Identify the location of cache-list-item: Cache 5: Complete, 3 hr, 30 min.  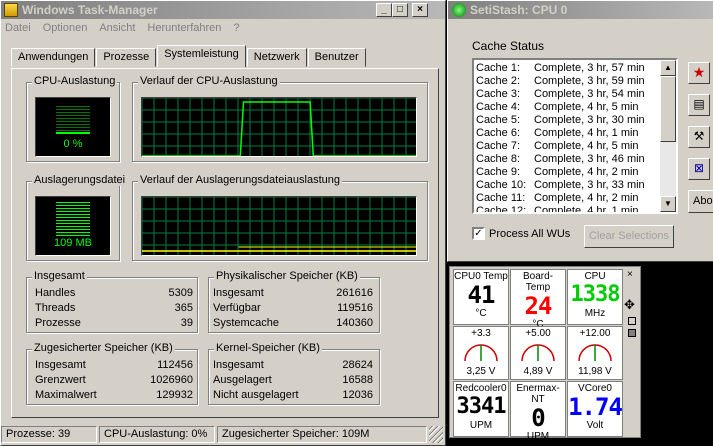
(575, 120).